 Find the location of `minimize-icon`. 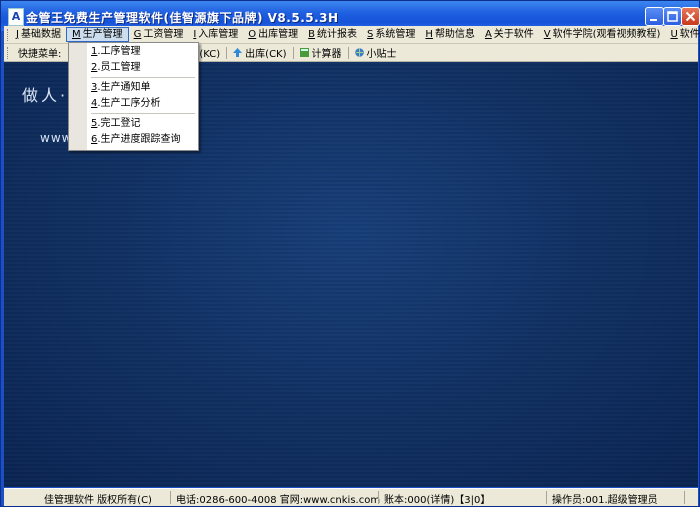

minimize-icon is located at coordinates (653, 20).